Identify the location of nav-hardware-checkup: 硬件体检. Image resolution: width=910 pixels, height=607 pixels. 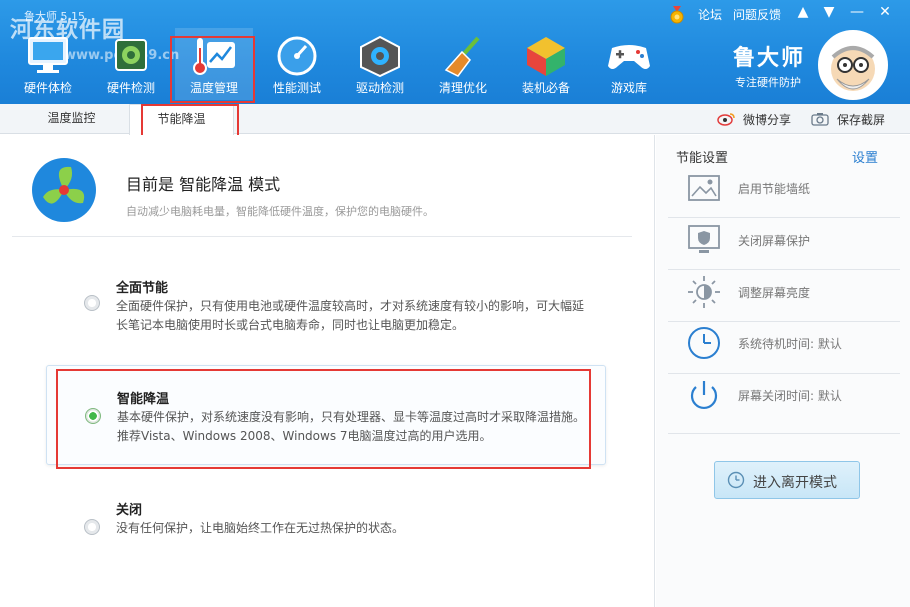
(48, 64).